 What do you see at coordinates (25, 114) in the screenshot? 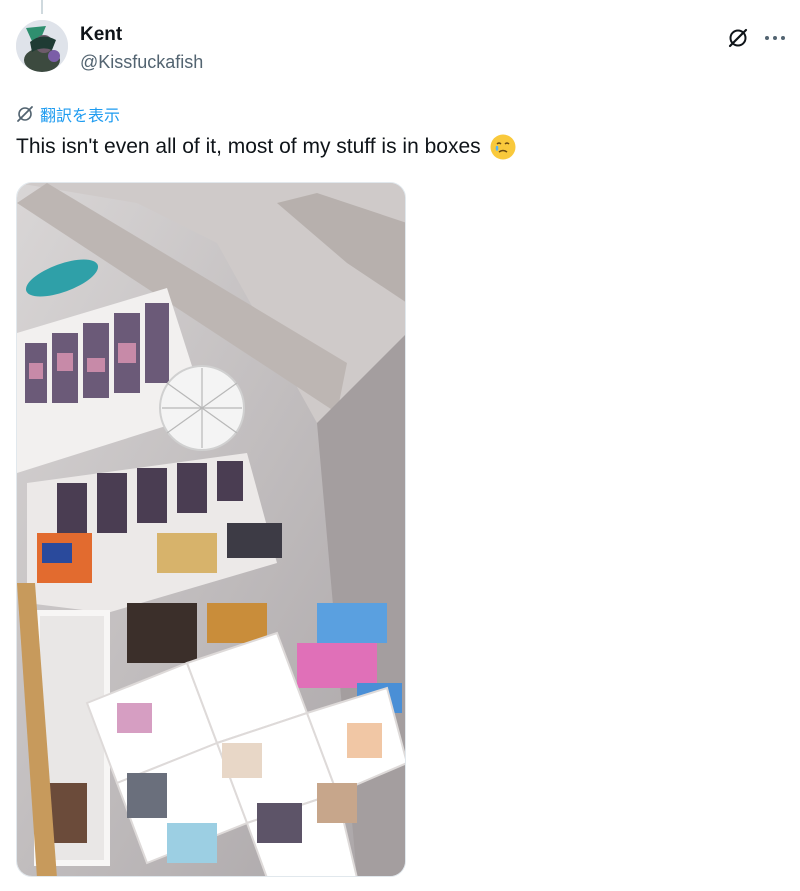
I see `translate-icon` at bounding box center [25, 114].